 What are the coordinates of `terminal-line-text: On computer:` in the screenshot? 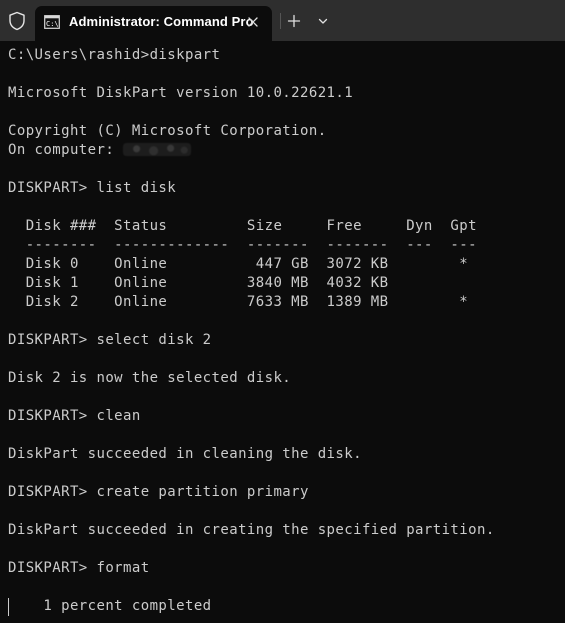 It's located at (66, 150).